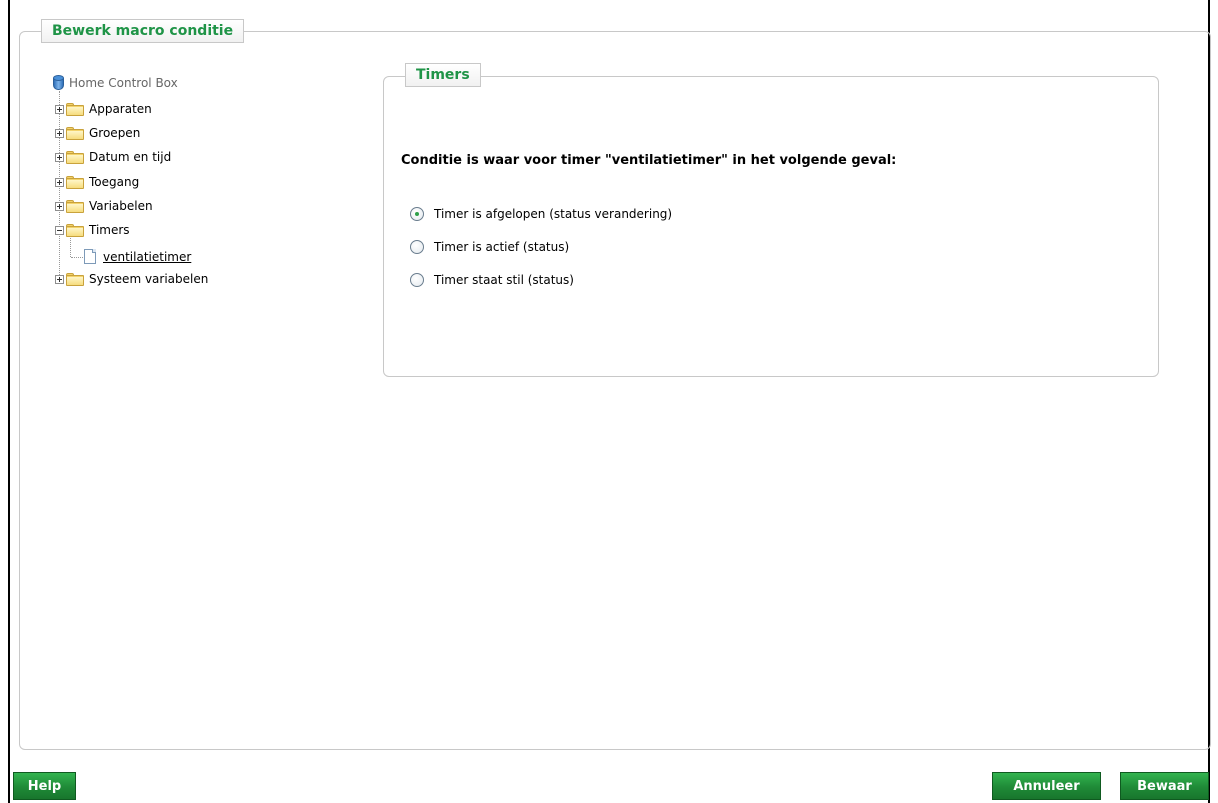 The image size is (1218, 803). Describe the element at coordinates (130, 157) in the screenshot. I see `tree-item-label: Datum en tijd` at that location.